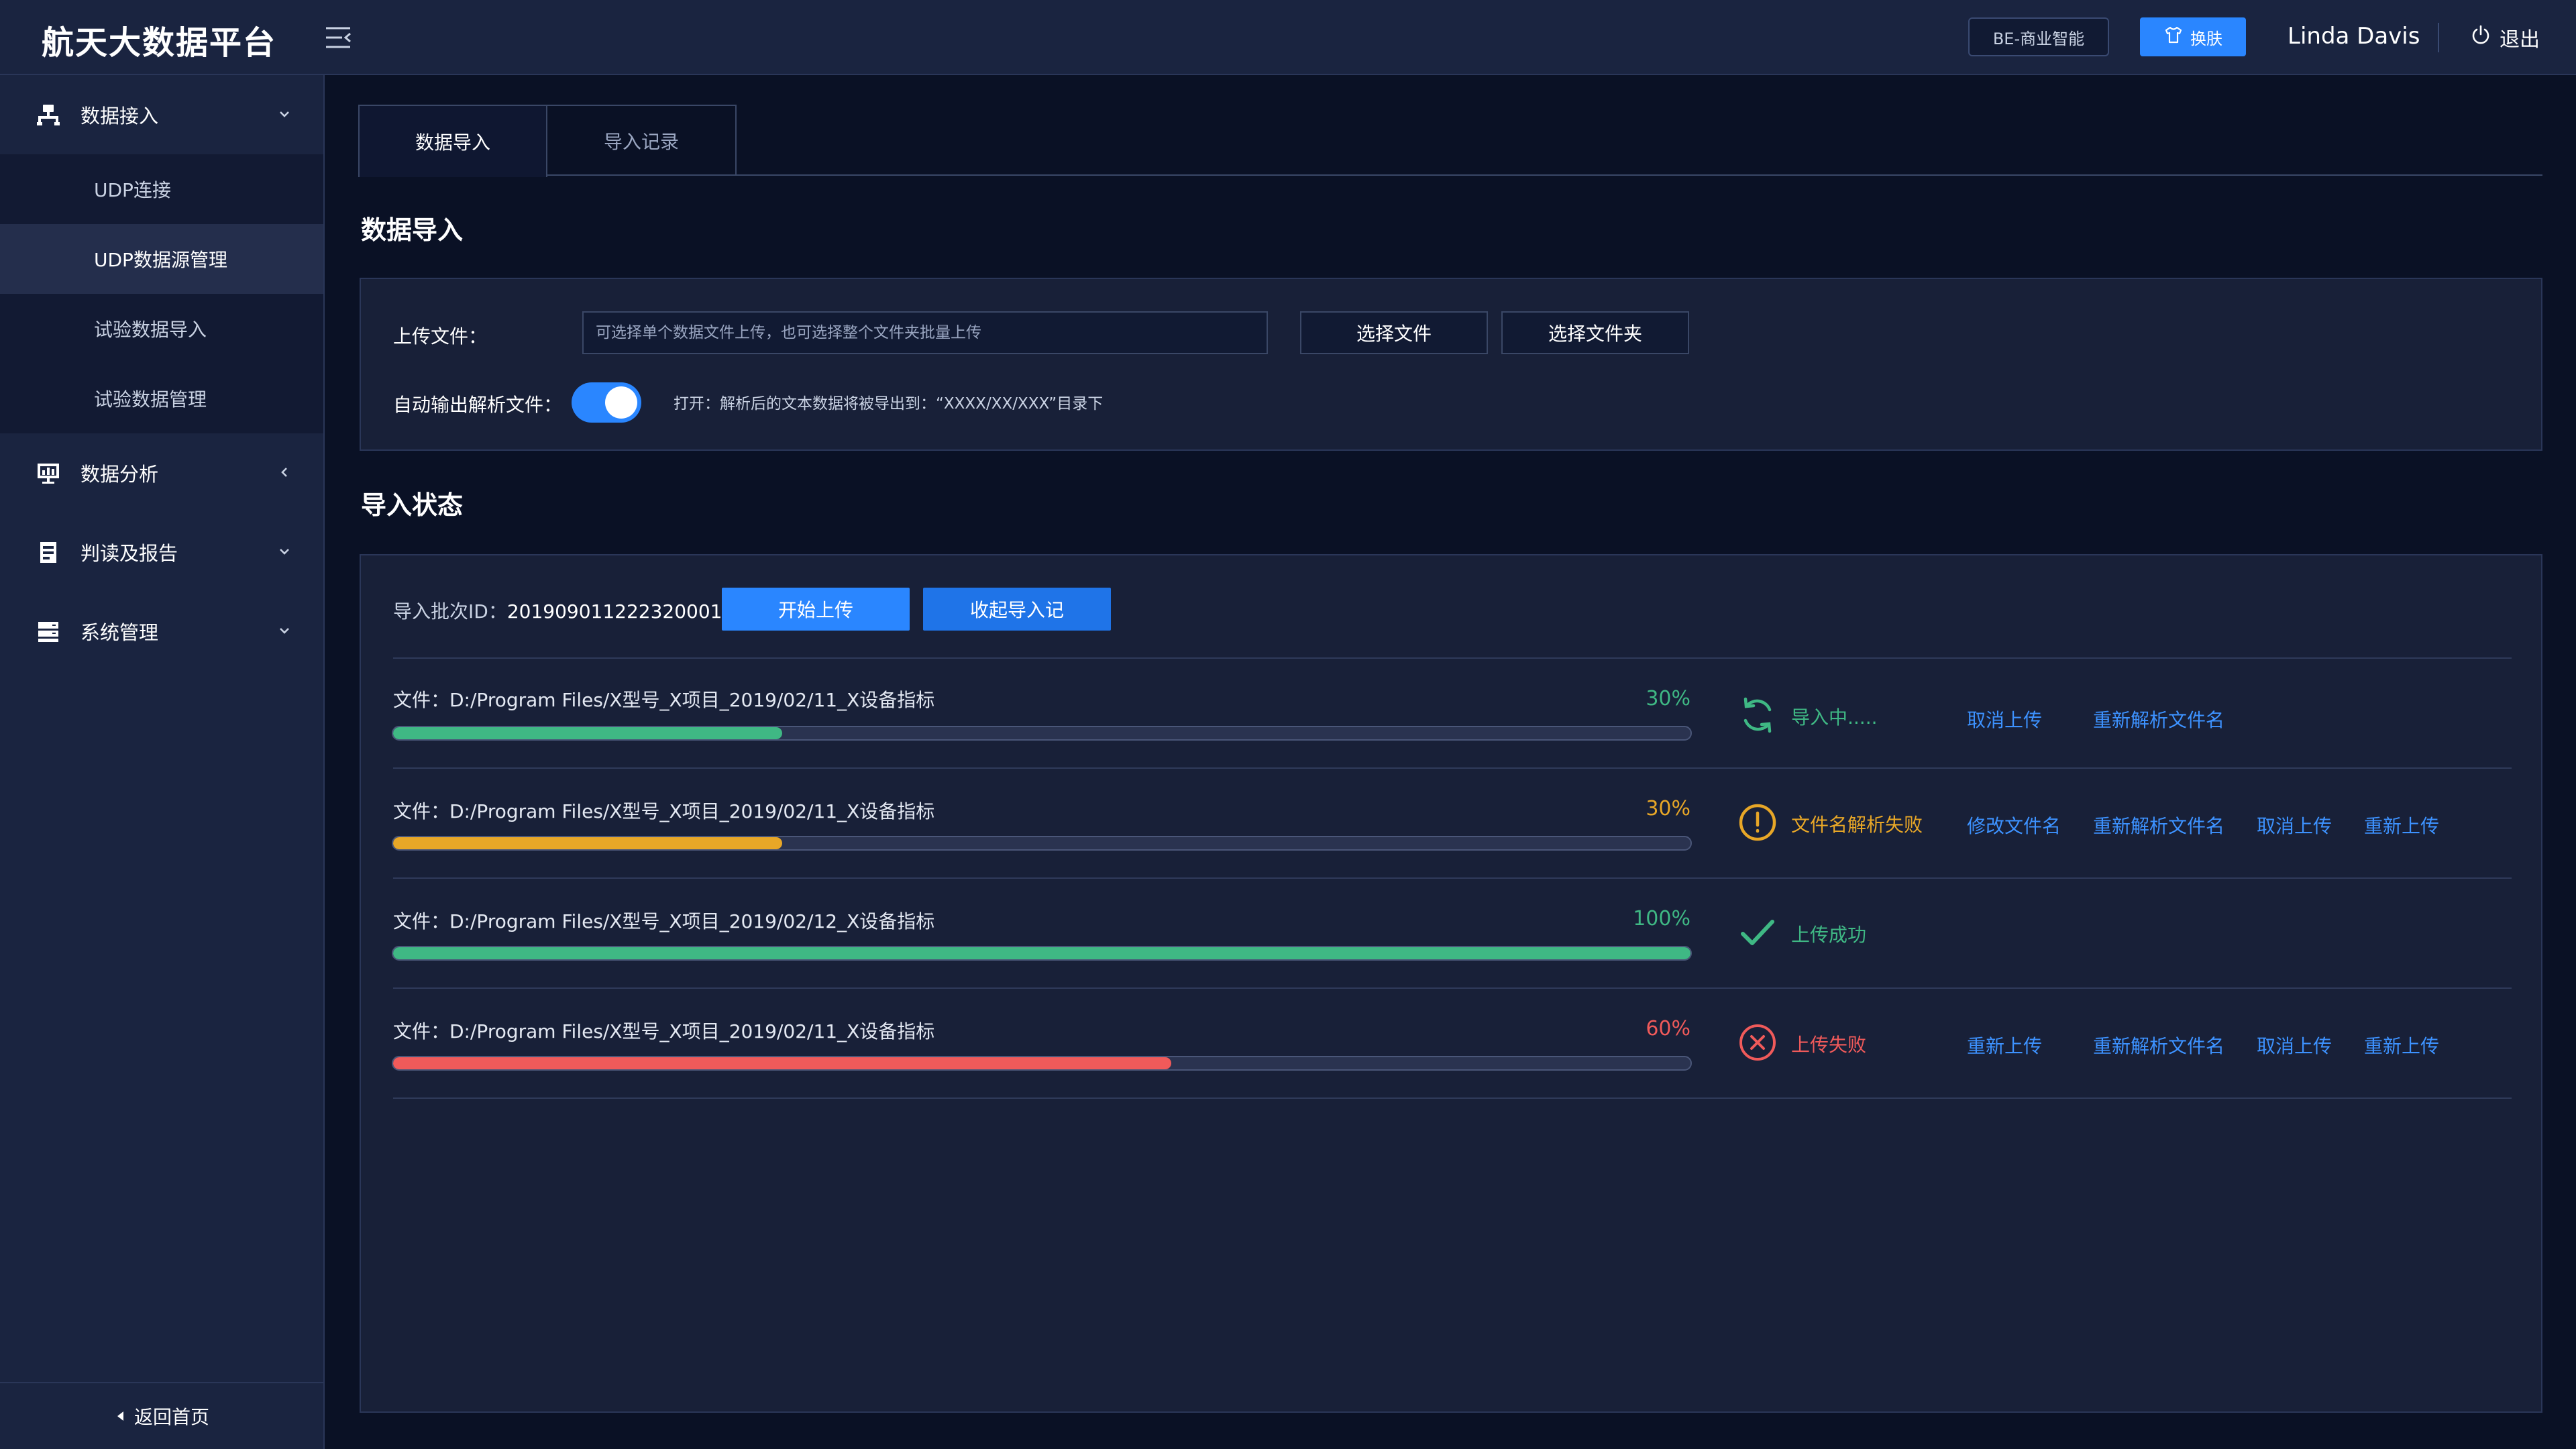  Describe the element at coordinates (1829, 1045) in the screenshot. I see `status-text: 上传失败` at that location.